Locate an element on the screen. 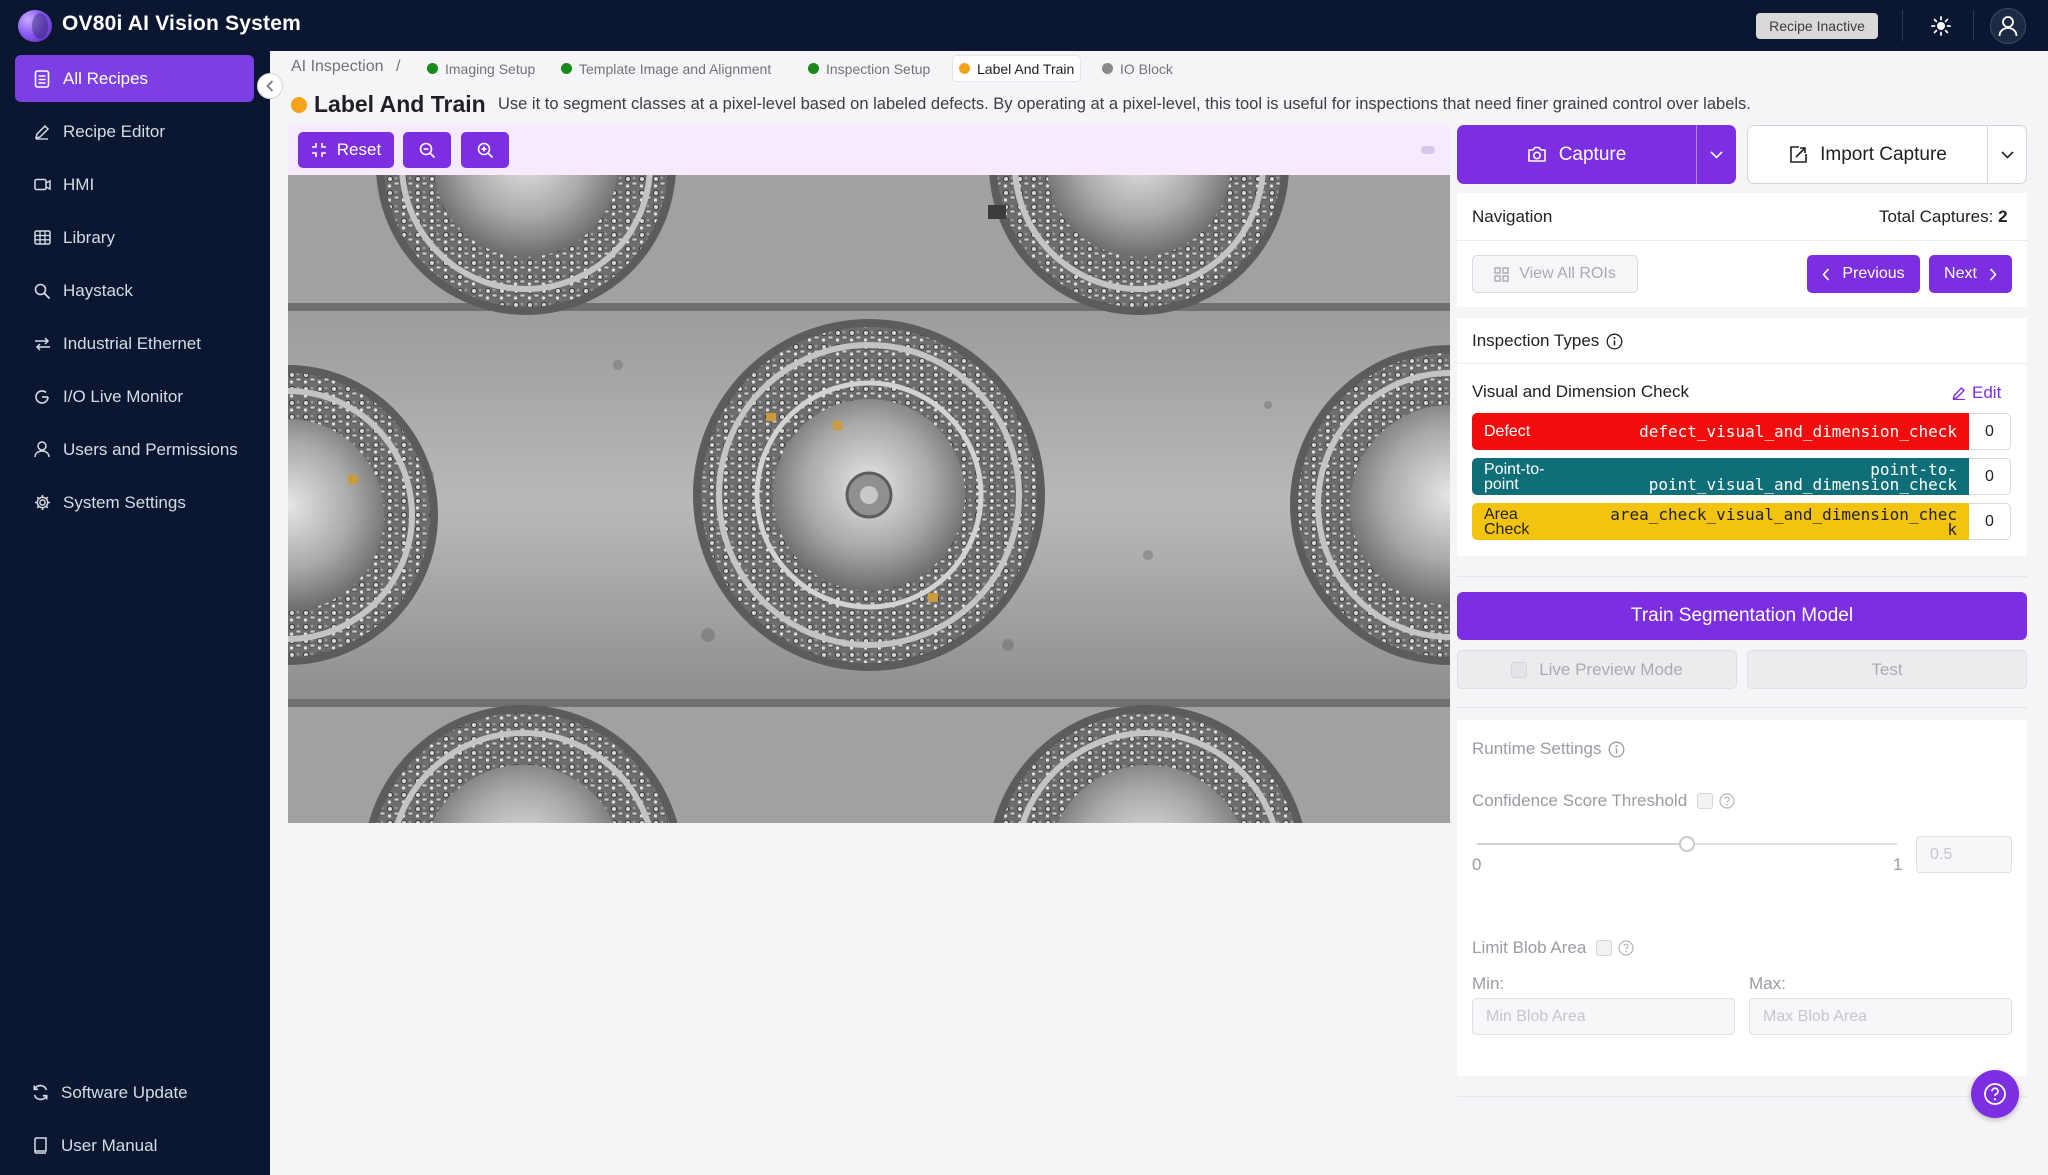 The height and width of the screenshot is (1175, 2048). class-count: 0 is located at coordinates (1990, 431).